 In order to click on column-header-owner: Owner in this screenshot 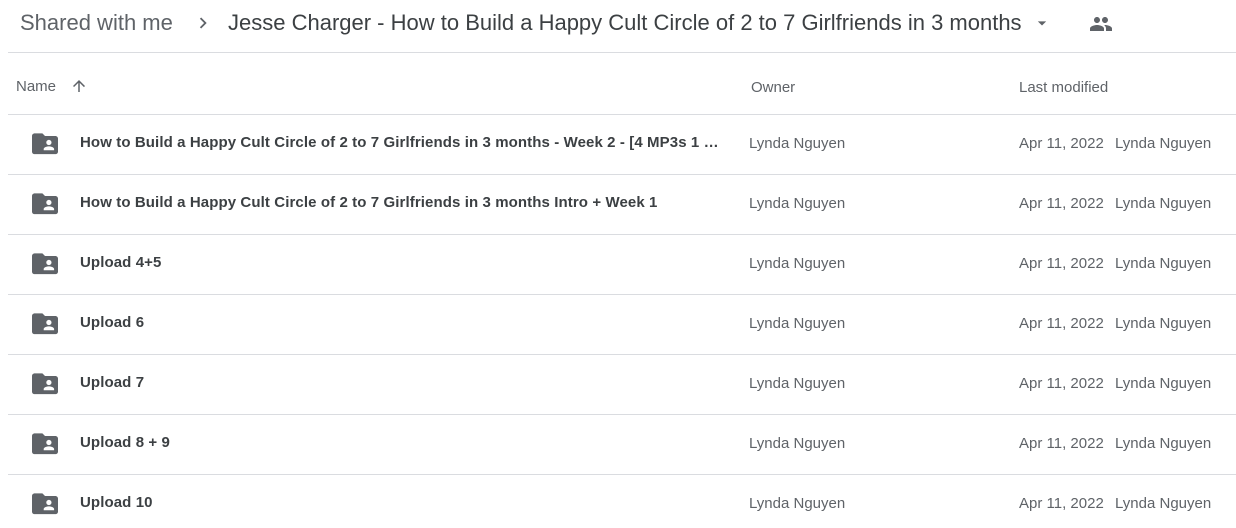, I will do `click(773, 87)`.